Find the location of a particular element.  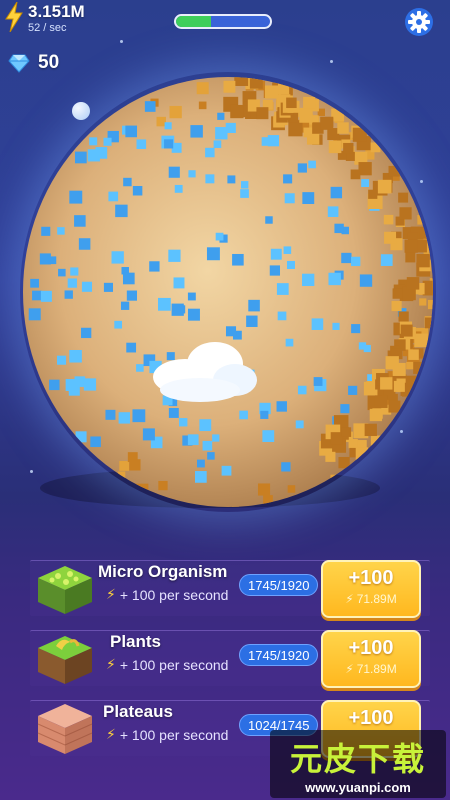

lightning-bolt-icon is located at coordinates (14, 17).